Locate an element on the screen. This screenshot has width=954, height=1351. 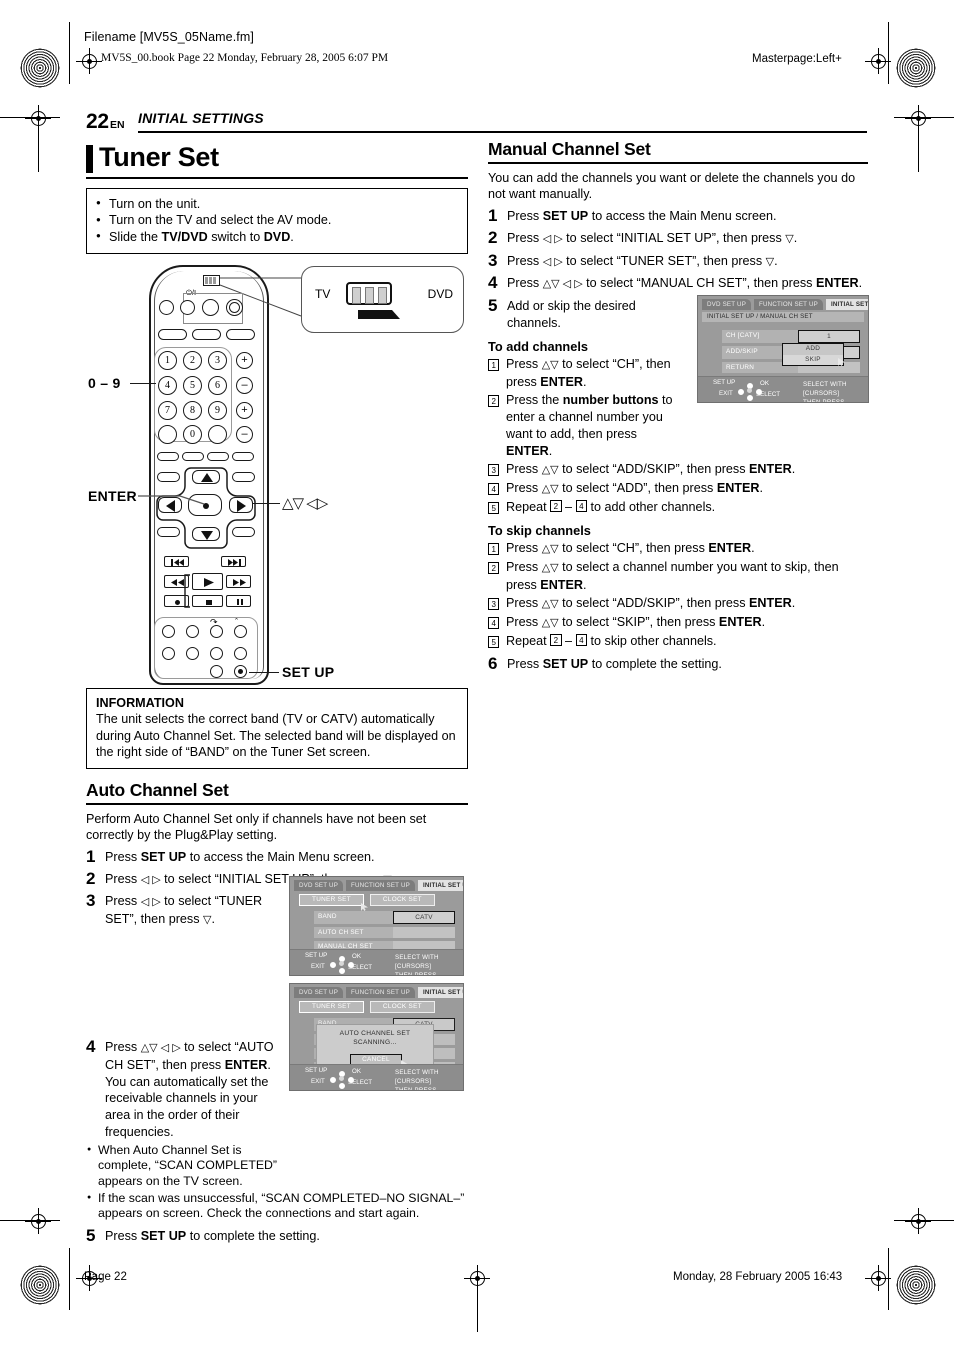
skip-previous-icon is located at coordinates (177, 563).